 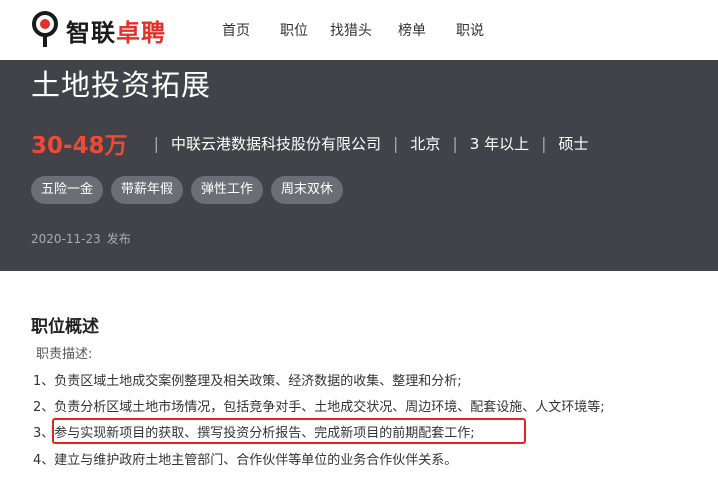 I want to click on top-nav-bar: 智联卓聘 首页 职位 找猎头 榜单 职说, so click(x=359, y=30).